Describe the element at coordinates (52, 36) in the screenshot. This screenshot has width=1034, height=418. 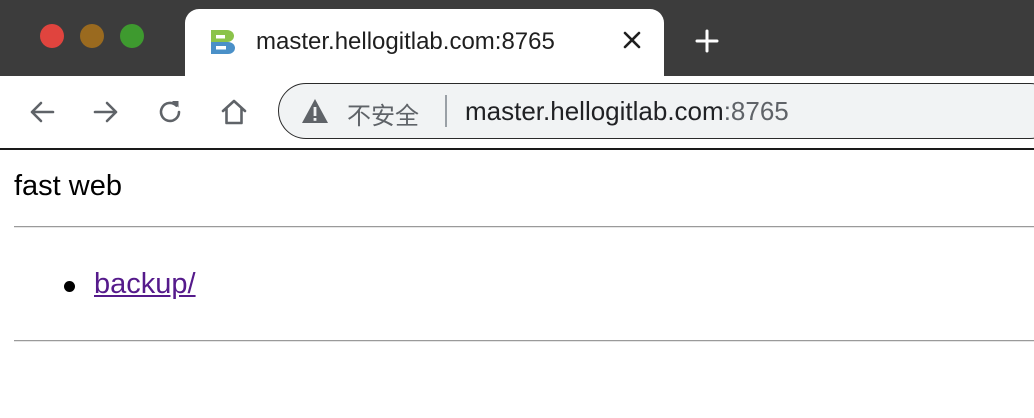
I see `window-close-button` at that location.